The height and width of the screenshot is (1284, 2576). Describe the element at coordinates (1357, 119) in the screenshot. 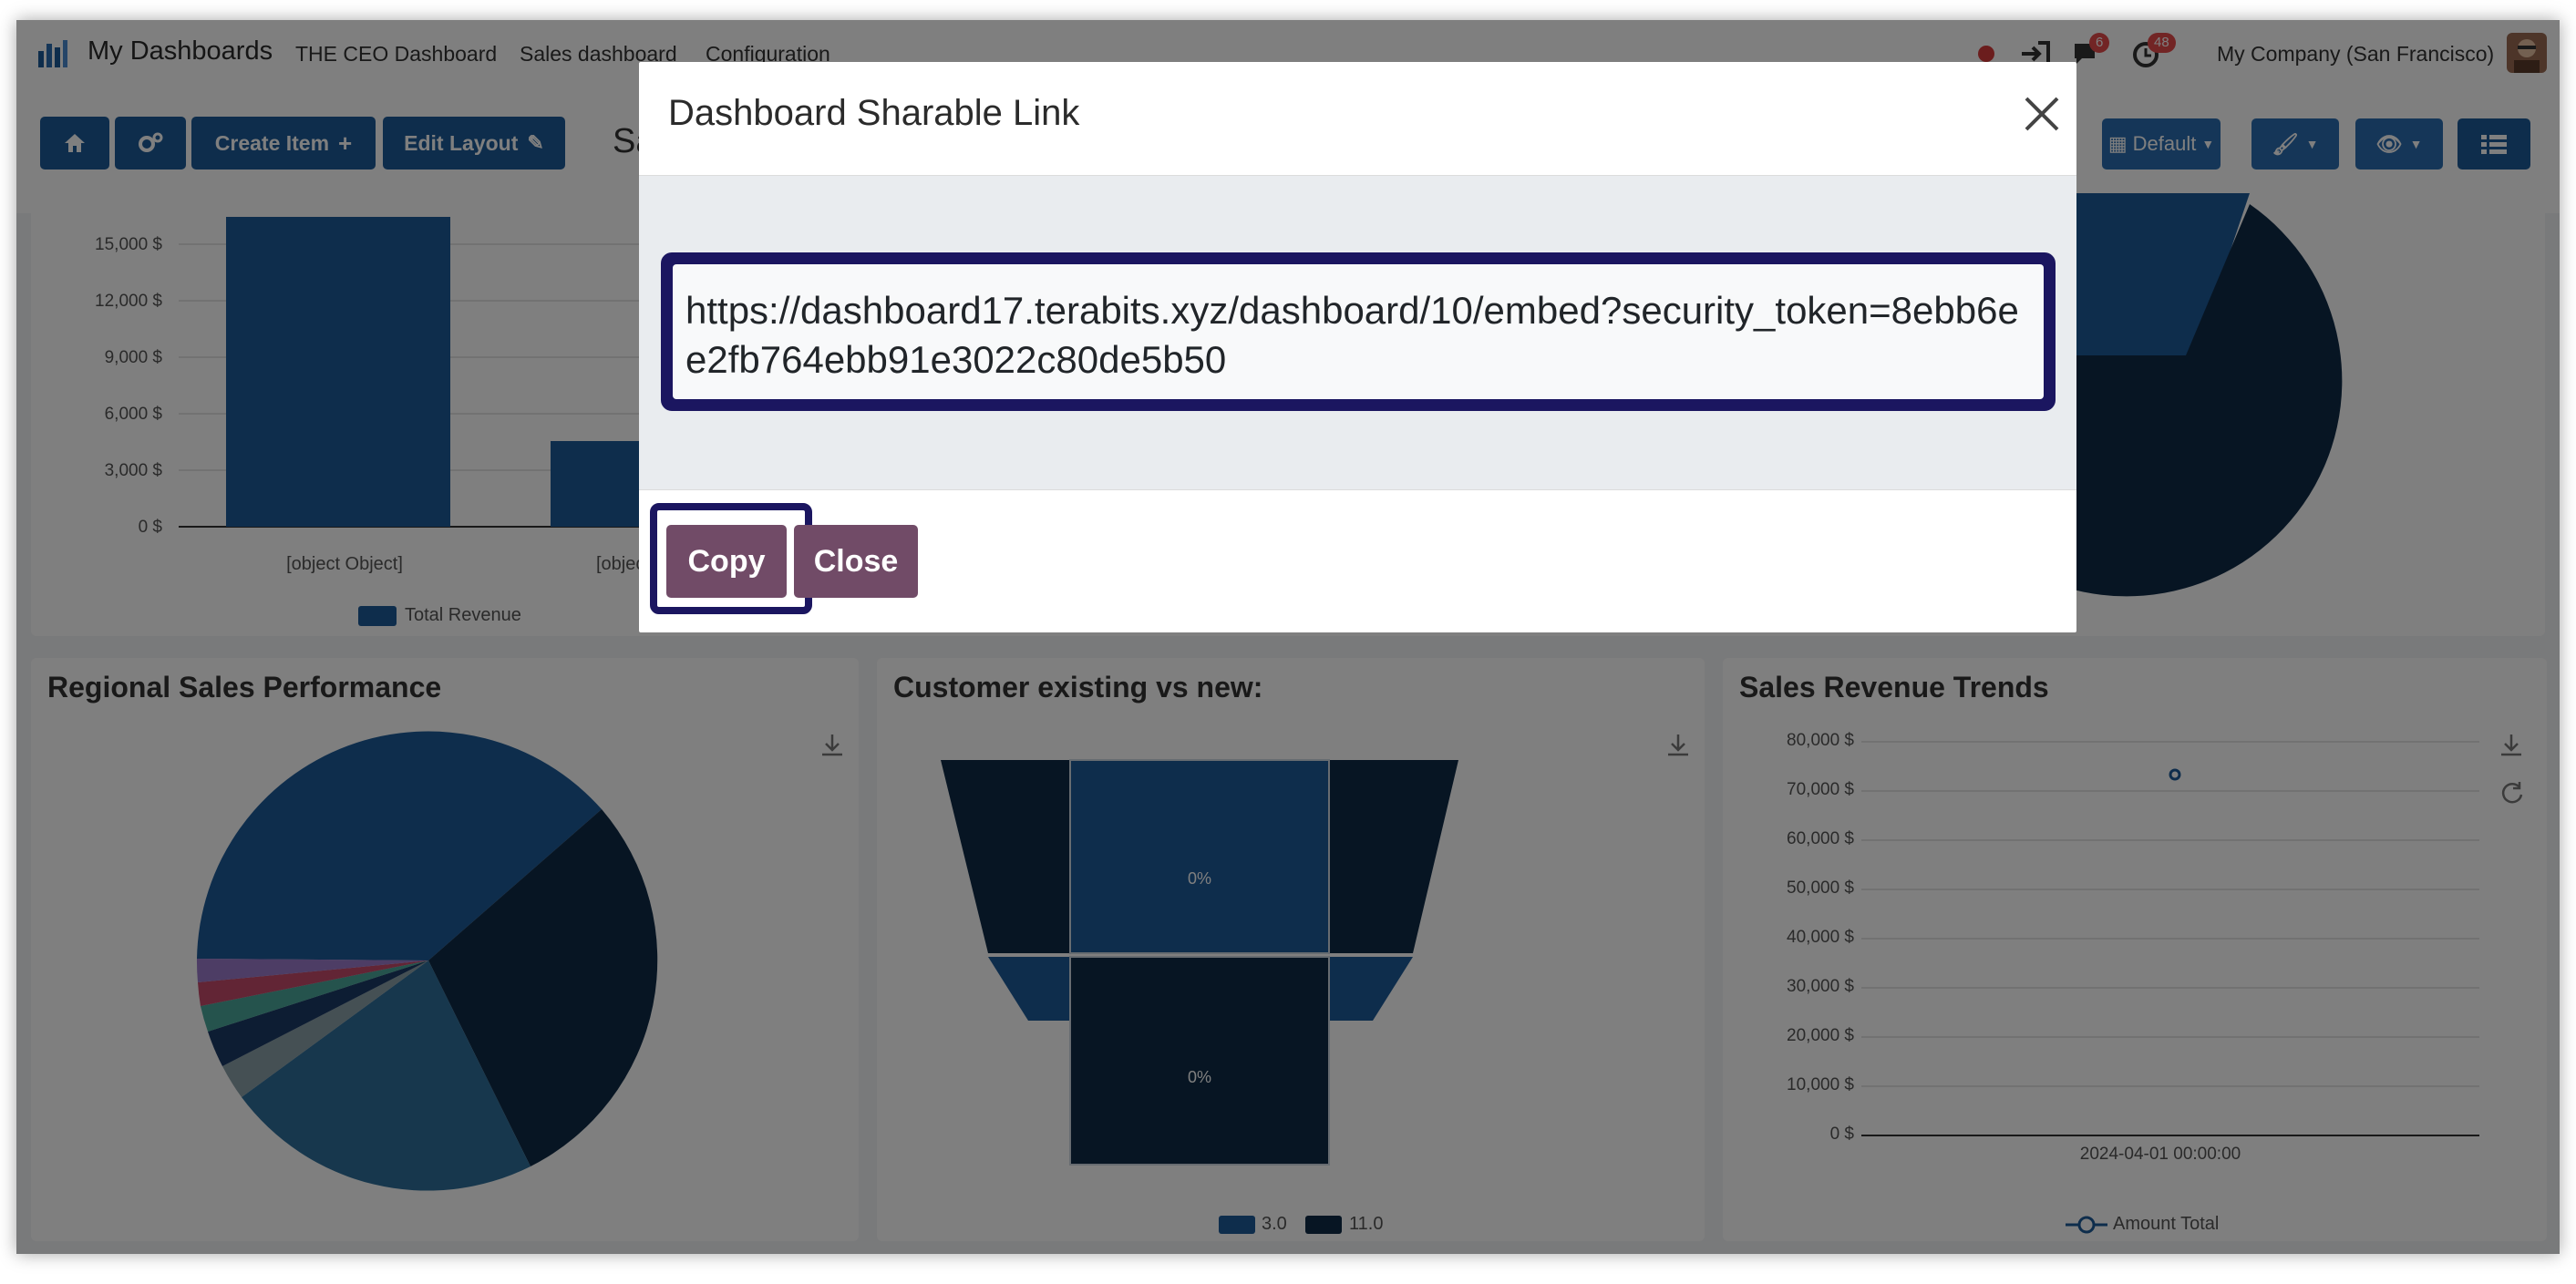

I see `modal-header: Dashboard Sharable Link` at that location.